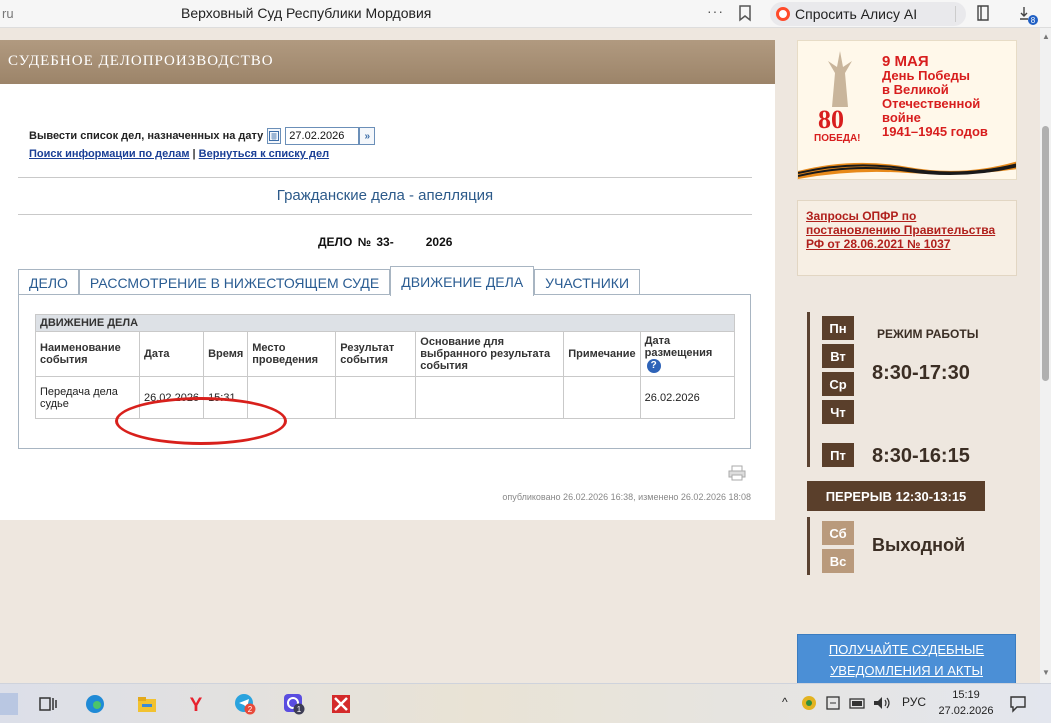 Image resolution: width=1051 pixels, height=723 pixels. I want to click on case-number: ДЕЛО № 33- 2026, so click(385, 242).